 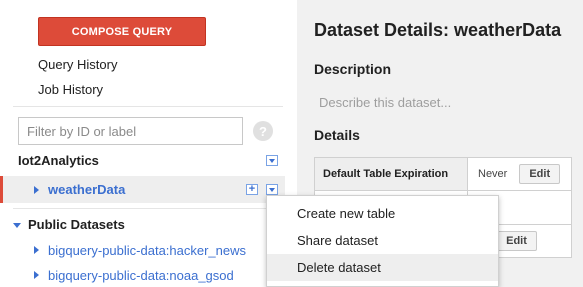 What do you see at coordinates (493, 173) in the screenshot?
I see `details-value-text: Never` at bounding box center [493, 173].